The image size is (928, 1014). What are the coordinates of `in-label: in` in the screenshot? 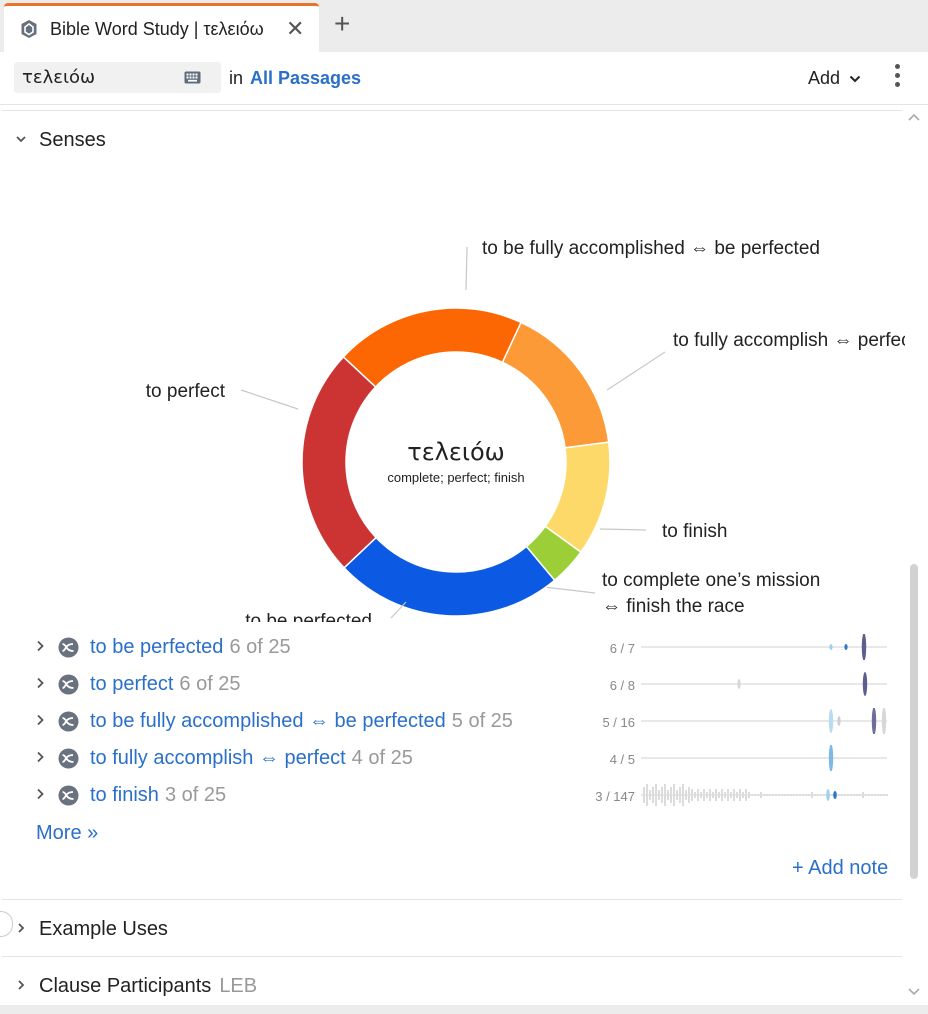 It's located at (236, 78).